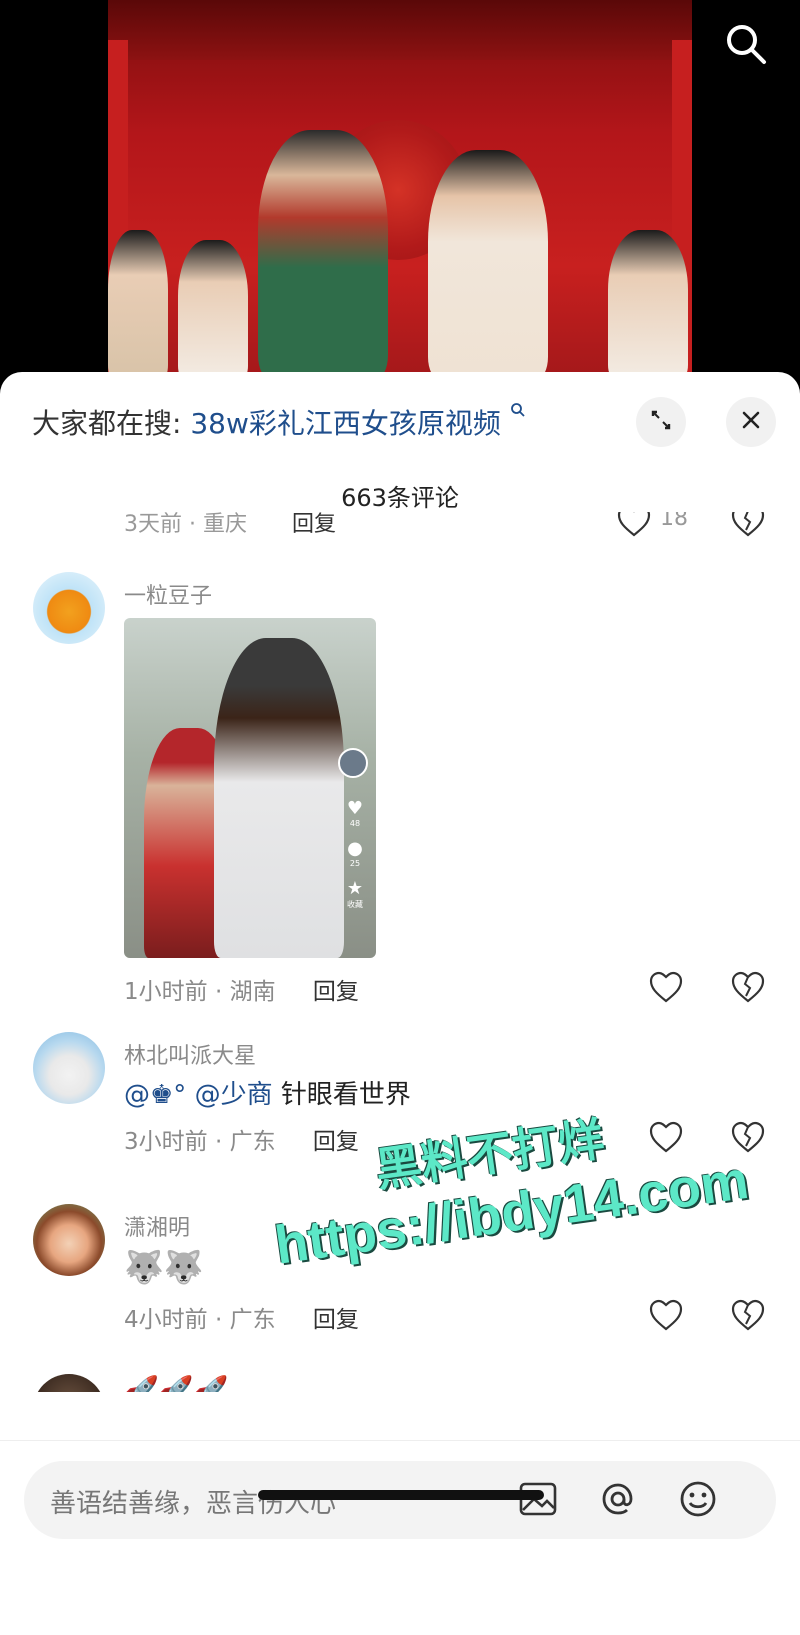 This screenshot has height=1635, width=800. I want to click on at-icon, so click(618, 1499).